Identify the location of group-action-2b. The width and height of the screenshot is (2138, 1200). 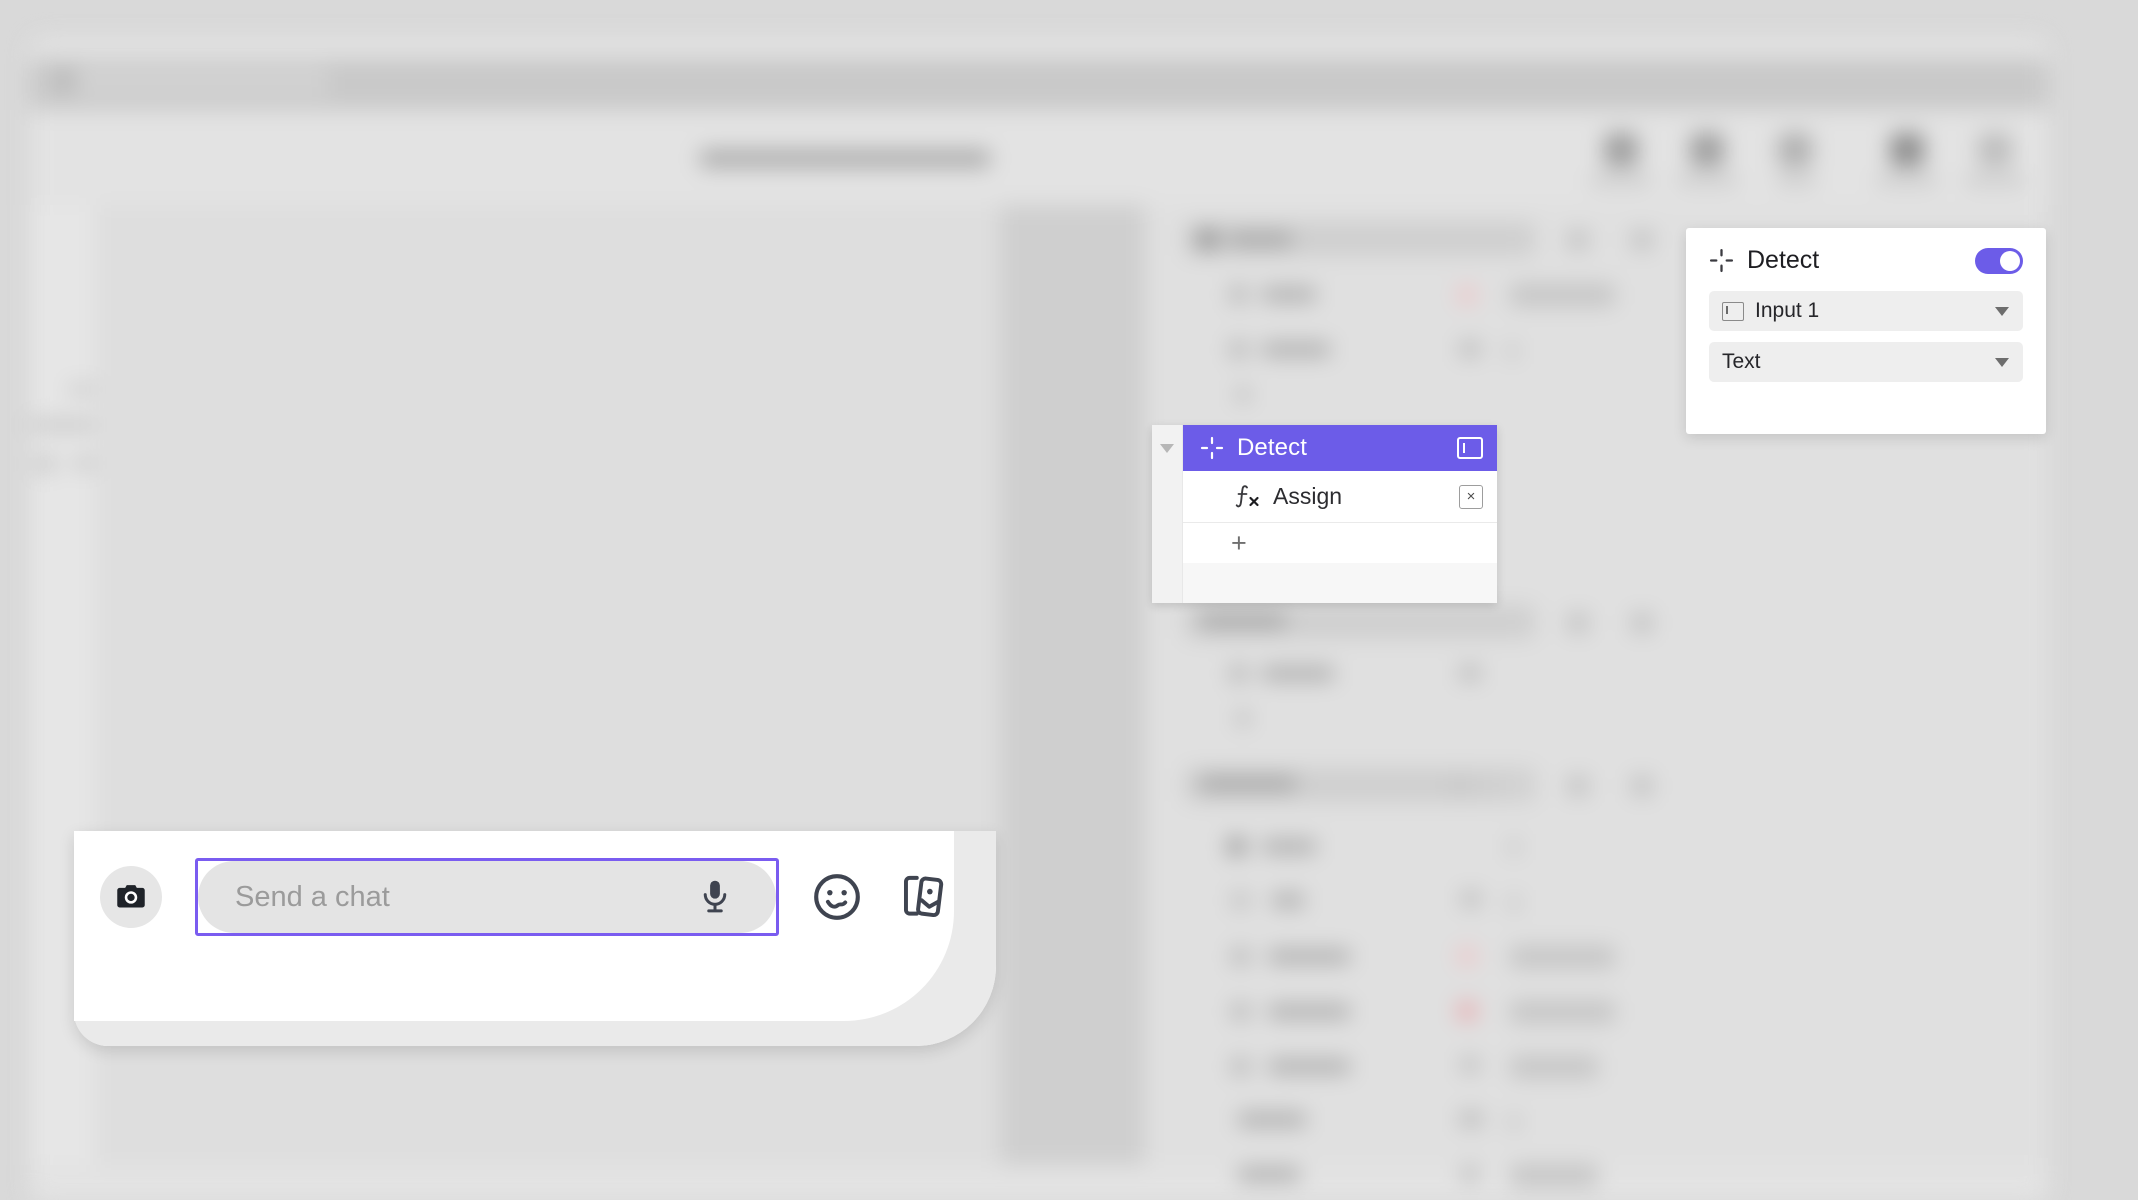
(1578, 623).